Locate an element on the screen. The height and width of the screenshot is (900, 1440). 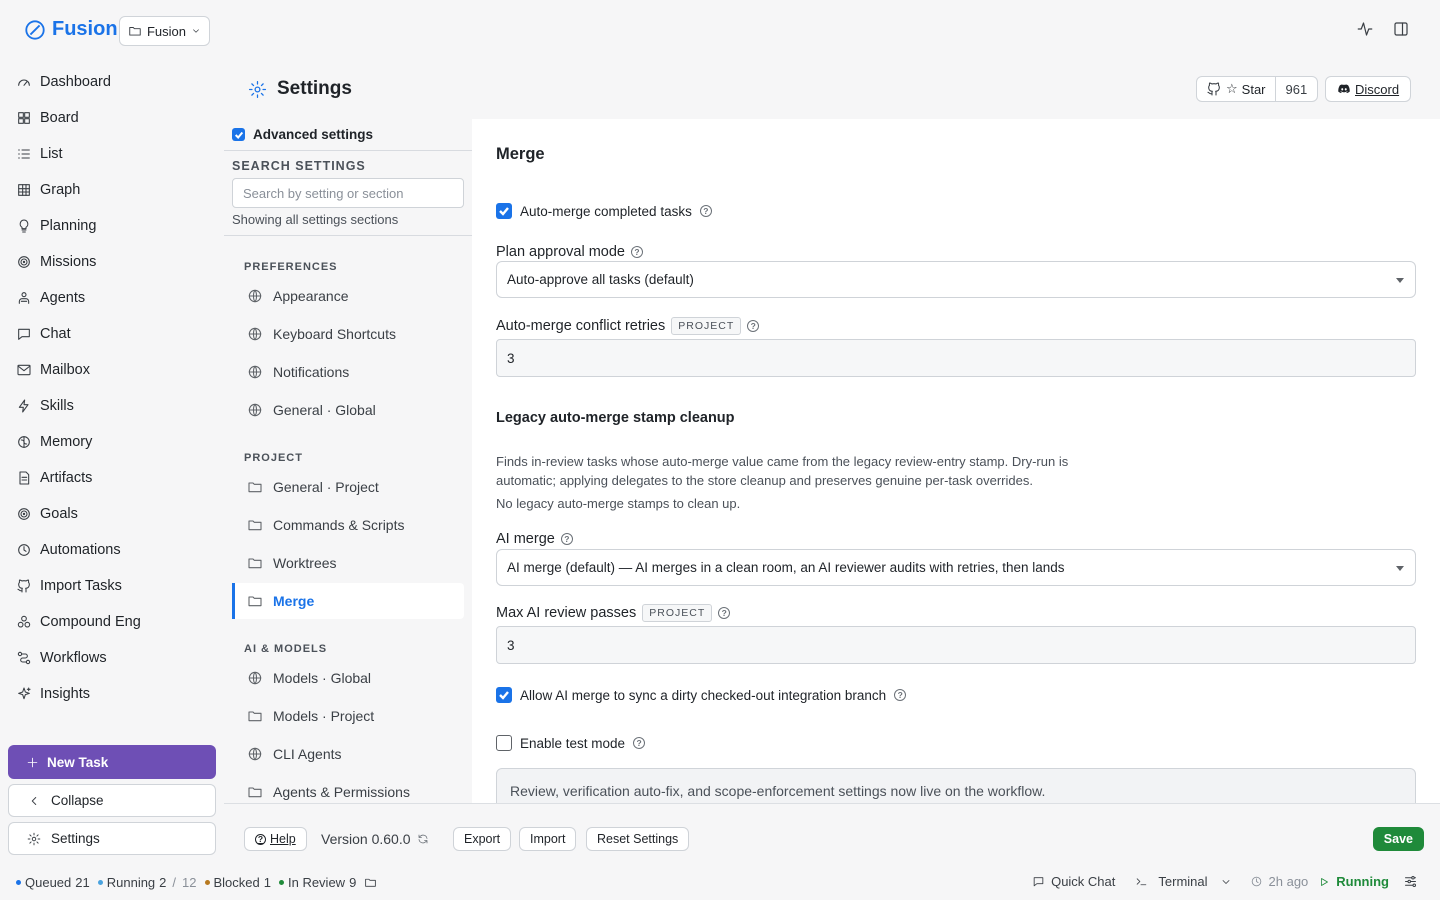
settings-item-worktrees: Worktrees is located at coordinates (348, 563).